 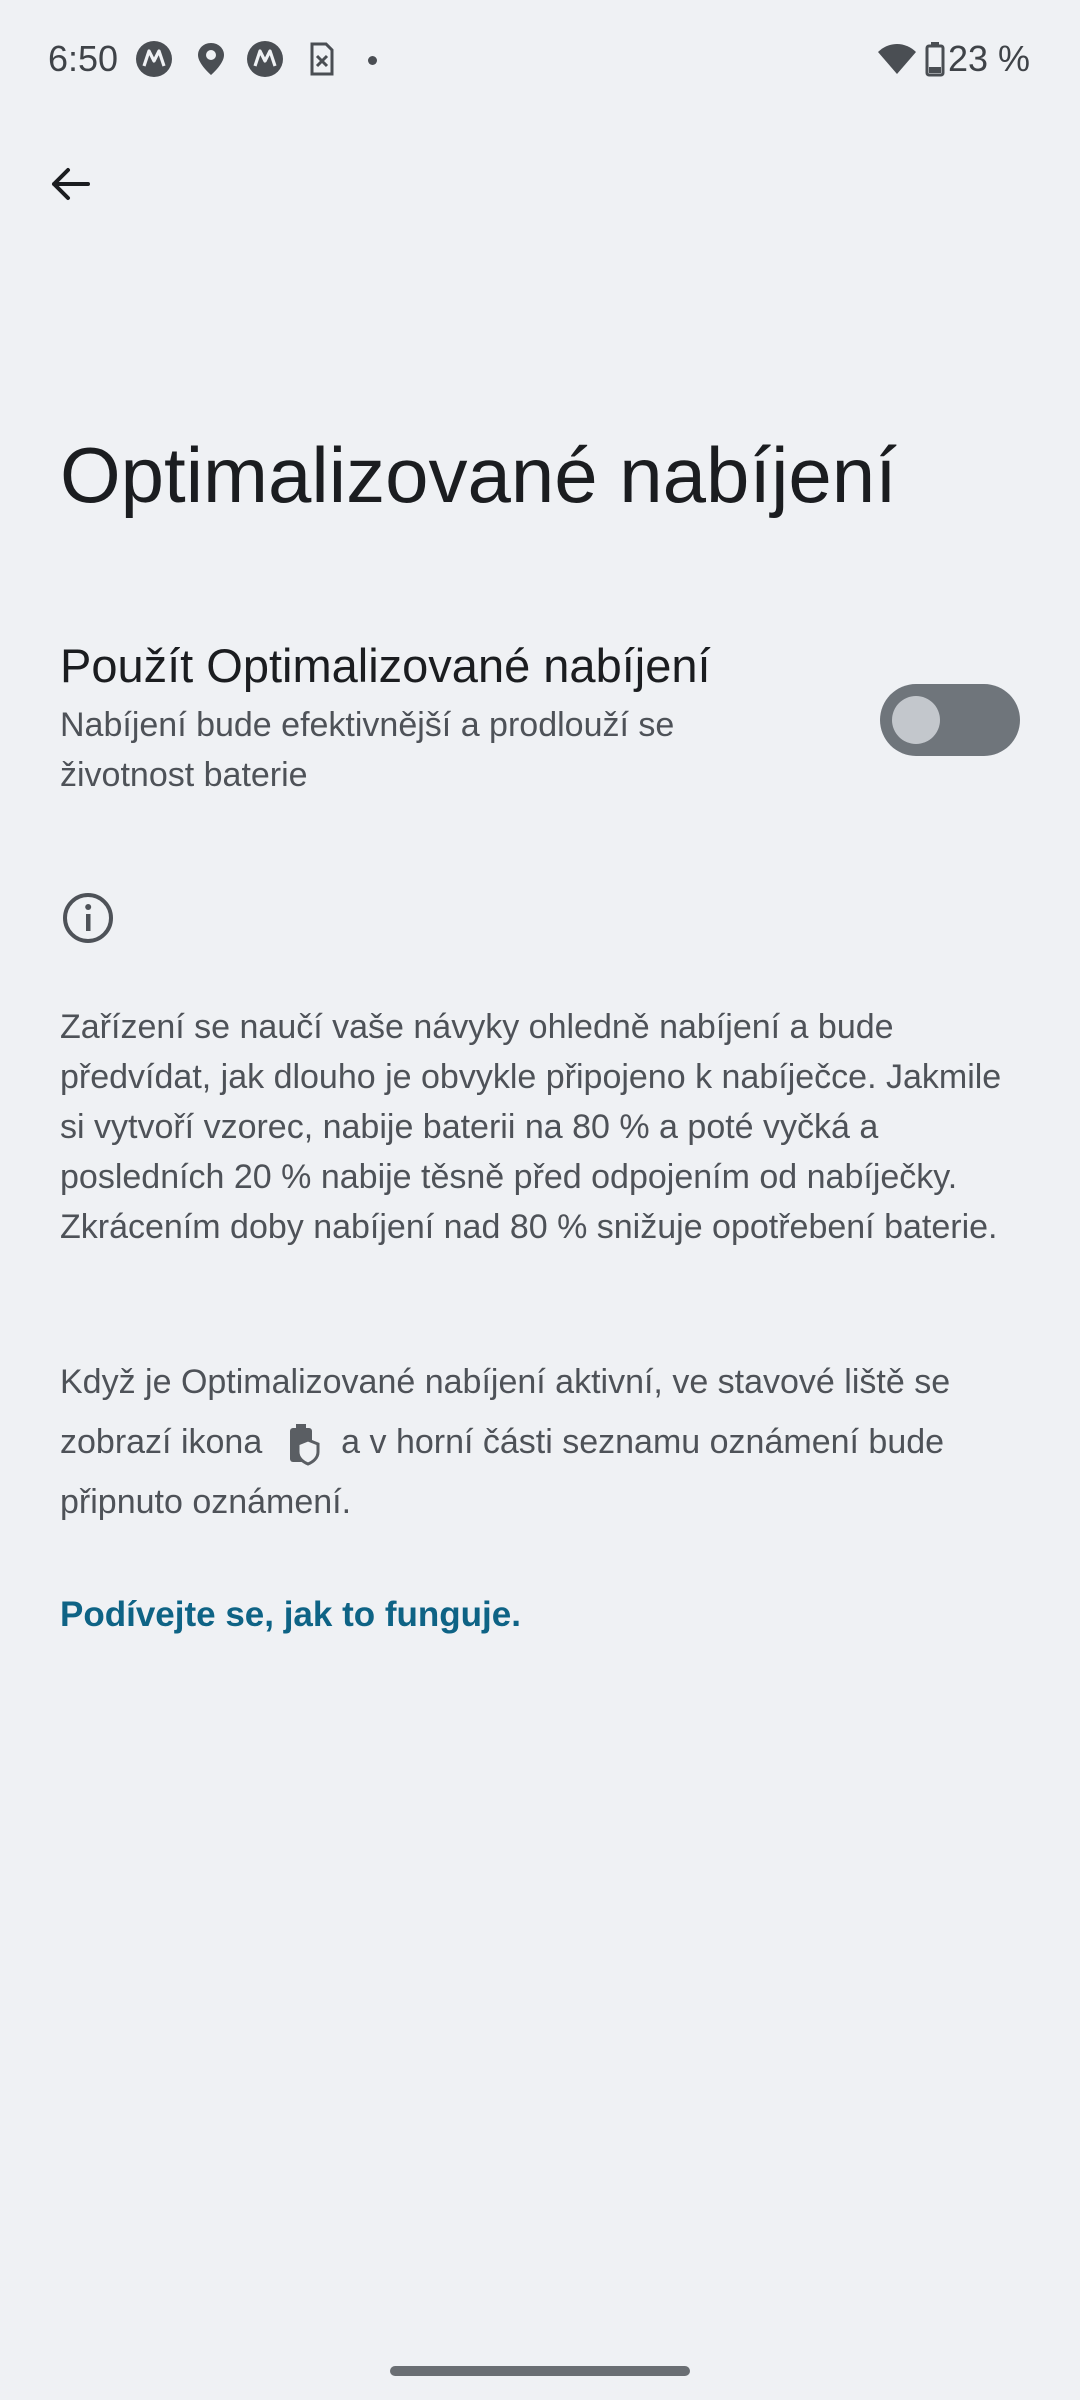 I want to click on info-icon, so click(x=88, y=918).